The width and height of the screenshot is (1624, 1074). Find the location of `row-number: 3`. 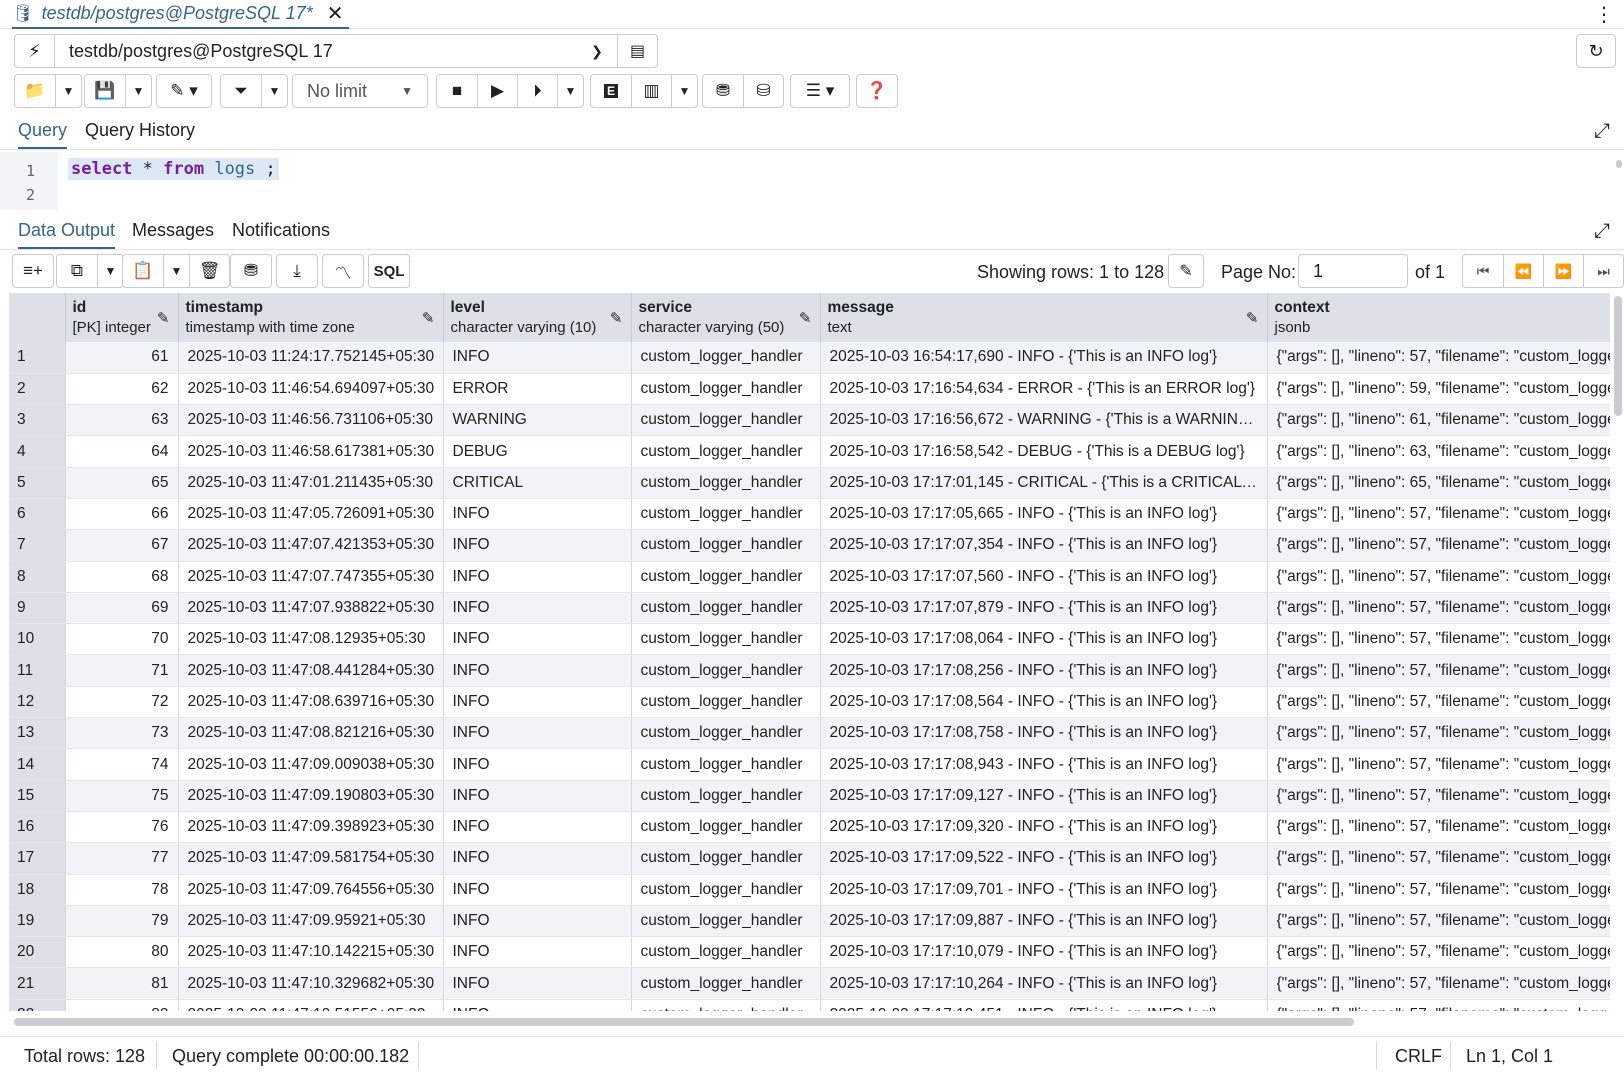

row-number: 3 is located at coordinates (37, 420).